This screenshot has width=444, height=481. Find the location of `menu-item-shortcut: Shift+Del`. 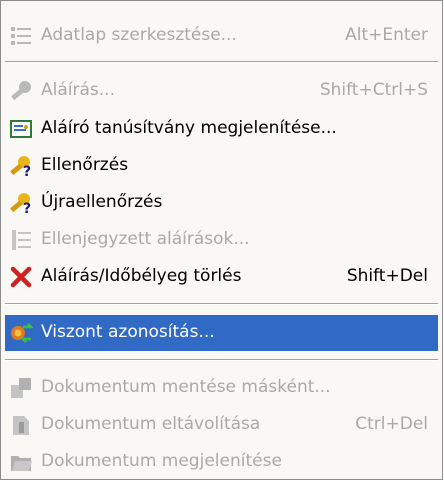

menu-item-shortcut: Shift+Del is located at coordinates (387, 276).